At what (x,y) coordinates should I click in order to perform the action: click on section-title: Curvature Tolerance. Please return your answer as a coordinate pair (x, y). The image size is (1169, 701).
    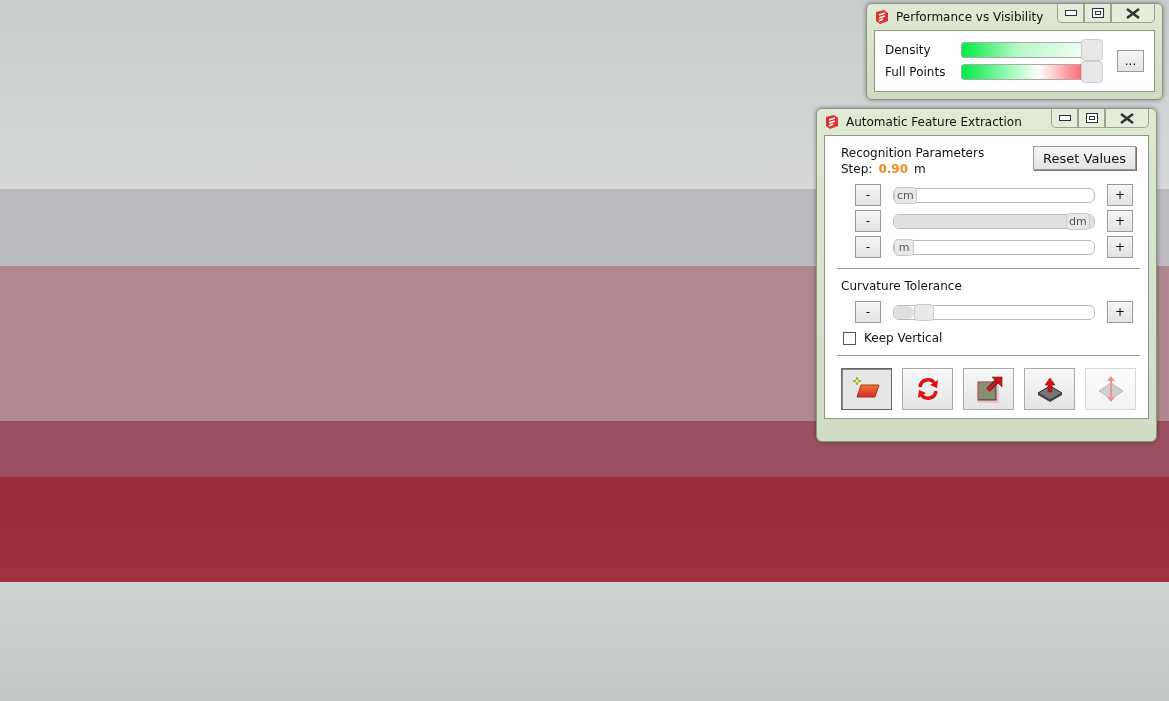
    Looking at the image, I should click on (902, 286).